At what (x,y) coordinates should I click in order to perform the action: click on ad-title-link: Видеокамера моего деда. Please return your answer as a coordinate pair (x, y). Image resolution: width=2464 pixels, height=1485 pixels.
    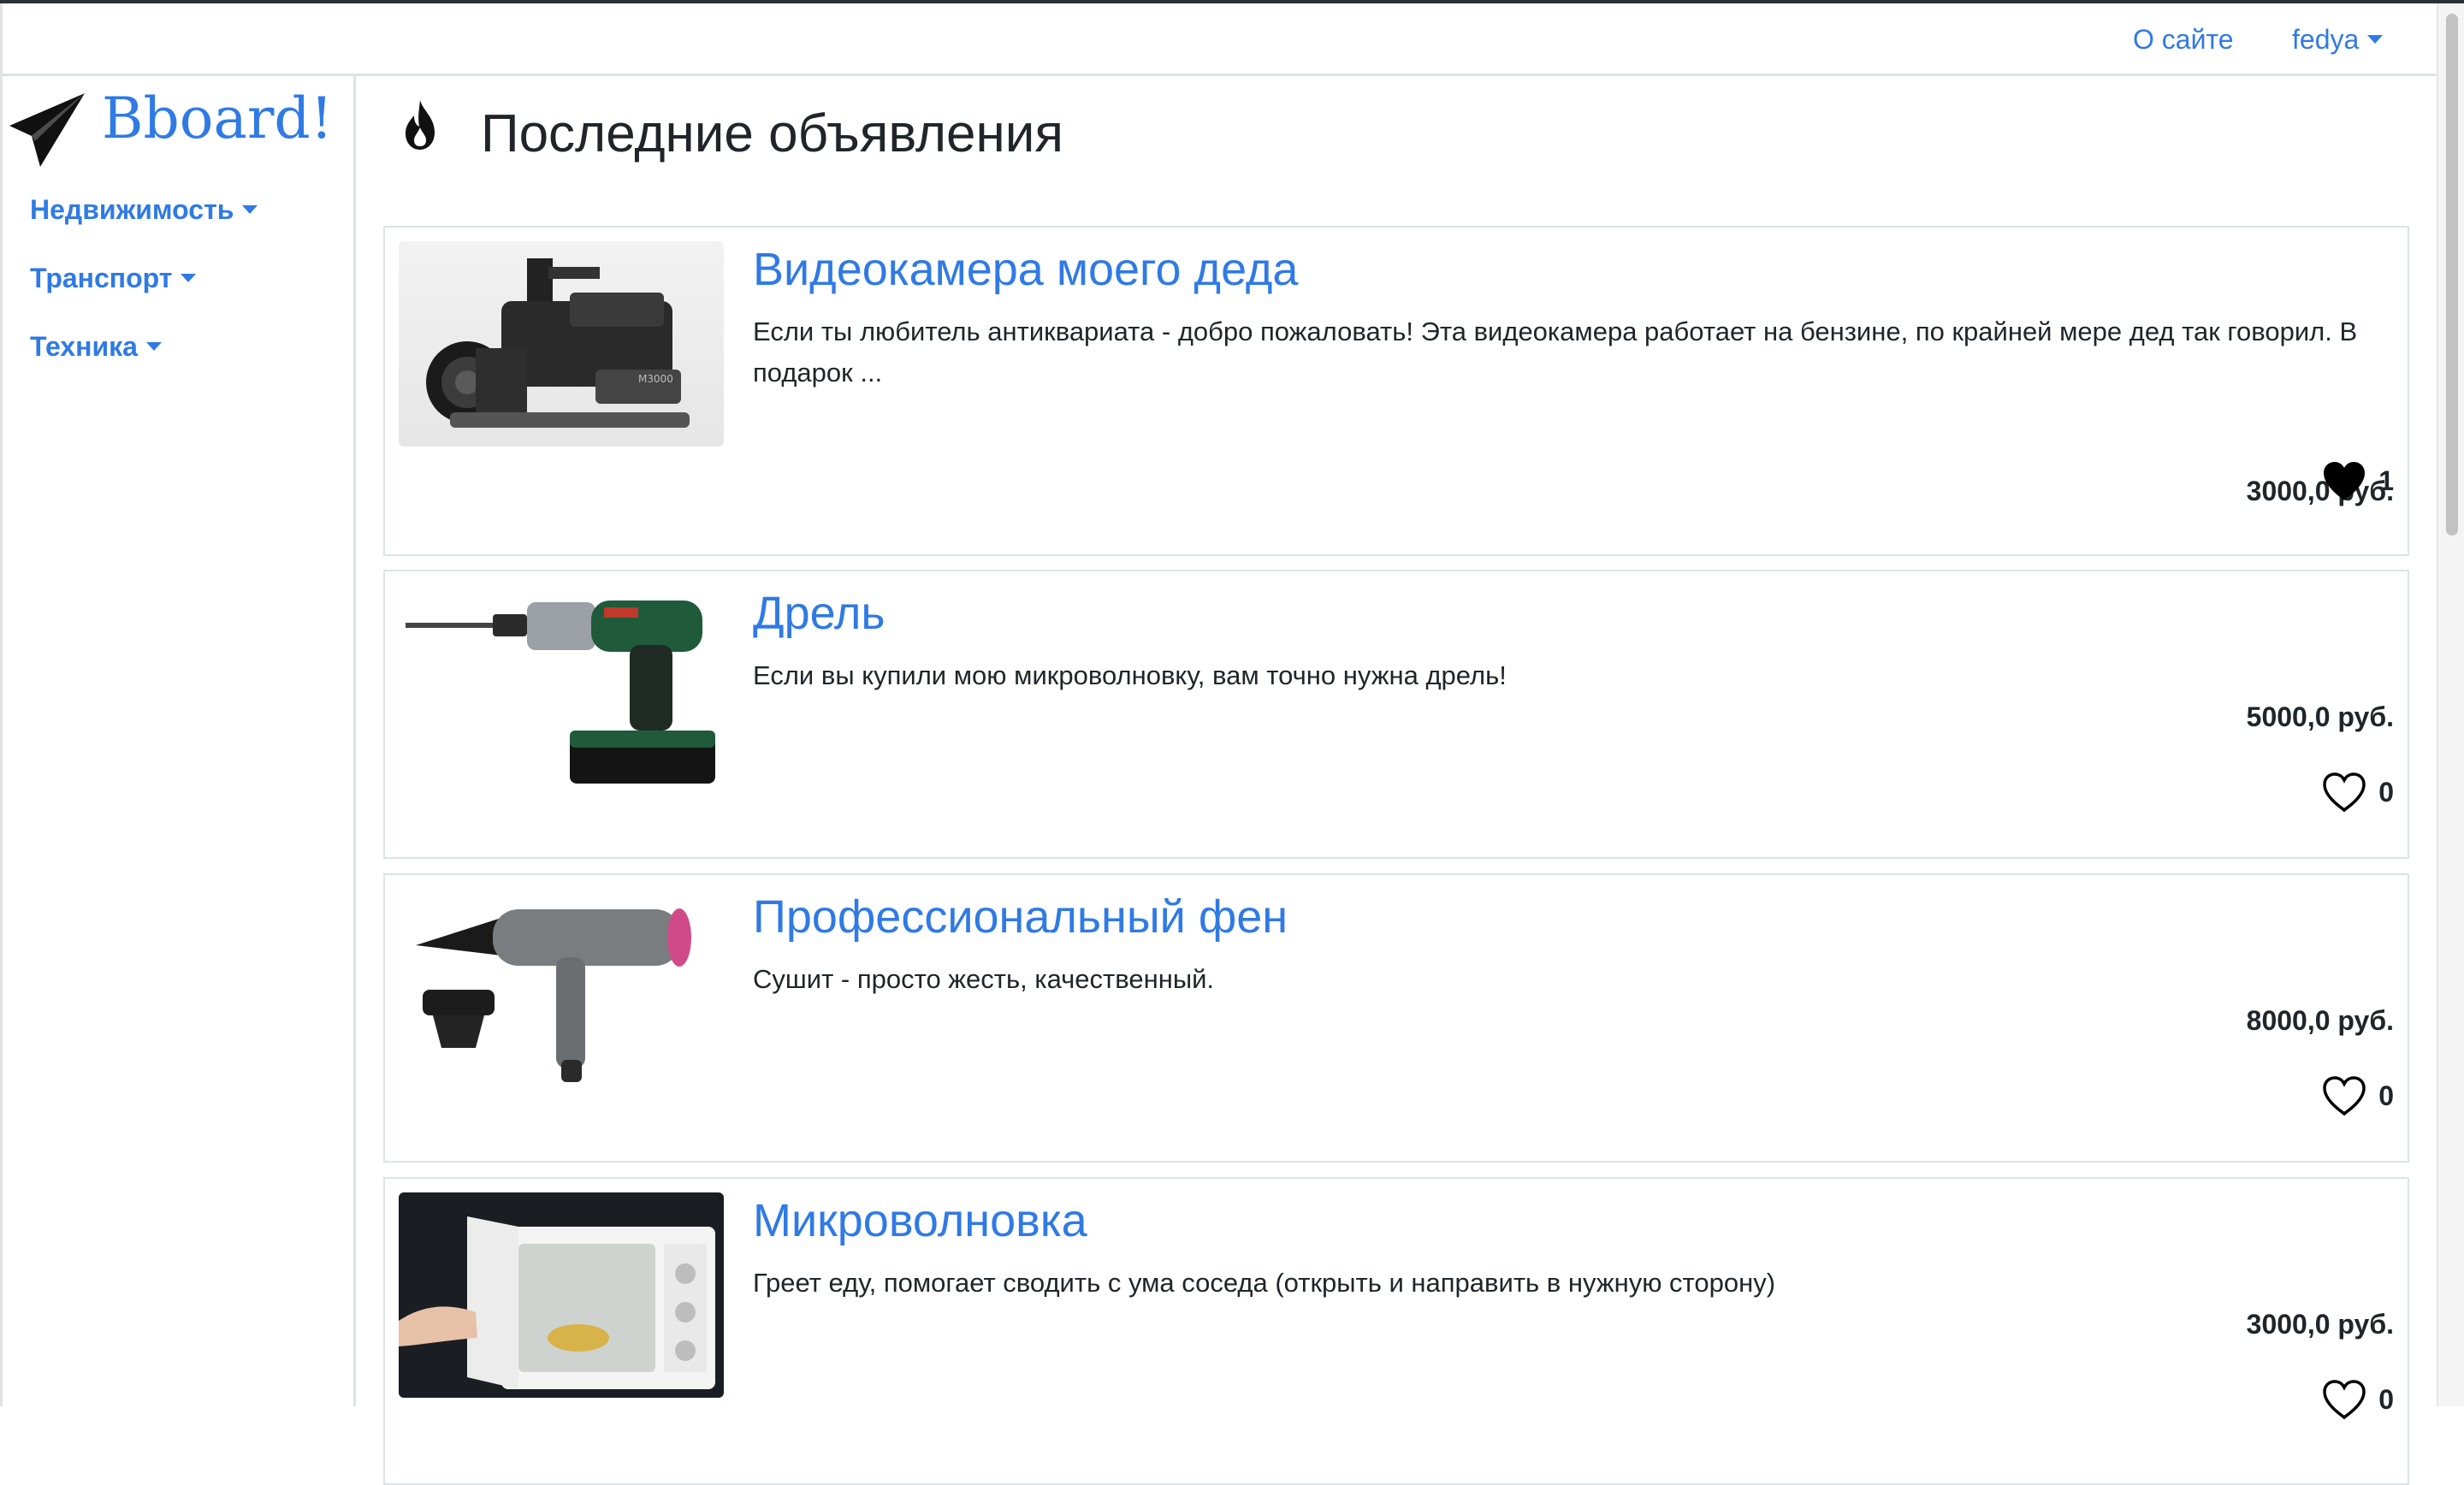
    Looking at the image, I should click on (1025, 270).